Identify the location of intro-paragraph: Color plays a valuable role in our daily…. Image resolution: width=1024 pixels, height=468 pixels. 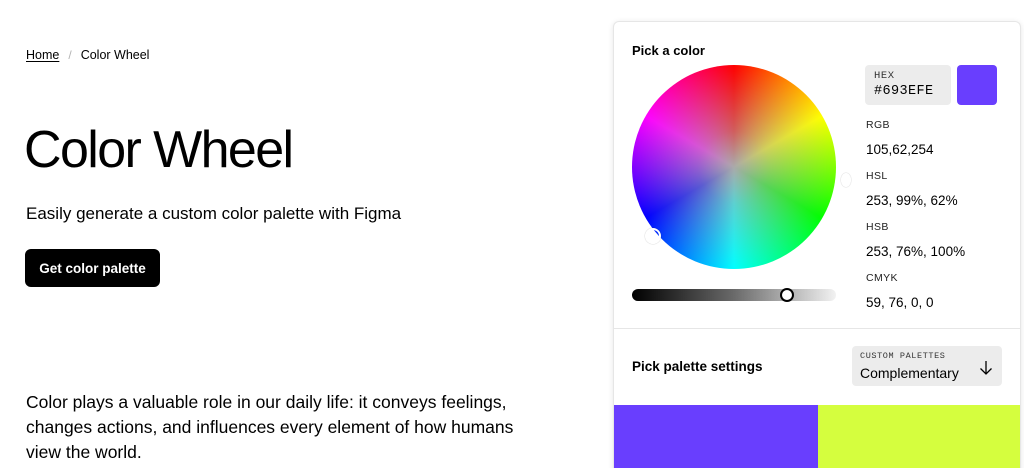
(270, 427).